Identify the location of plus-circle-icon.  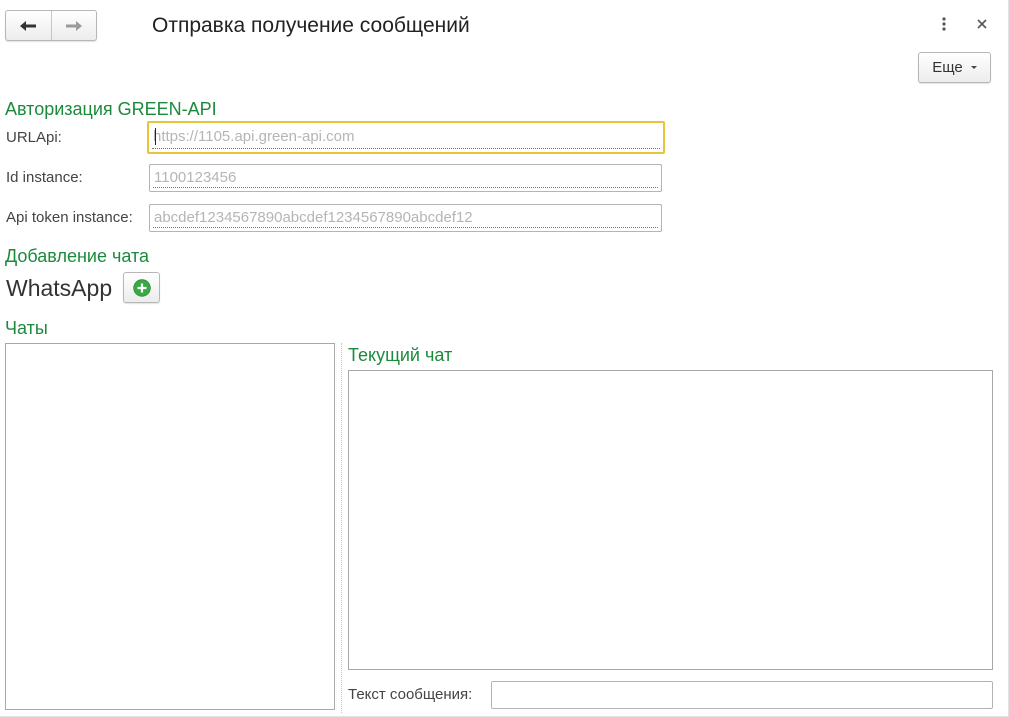
(141, 287).